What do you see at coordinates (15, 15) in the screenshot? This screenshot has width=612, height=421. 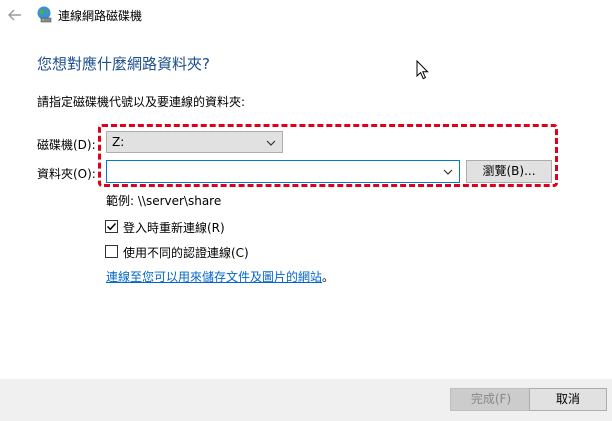 I see `back-arrow-icon` at bounding box center [15, 15].